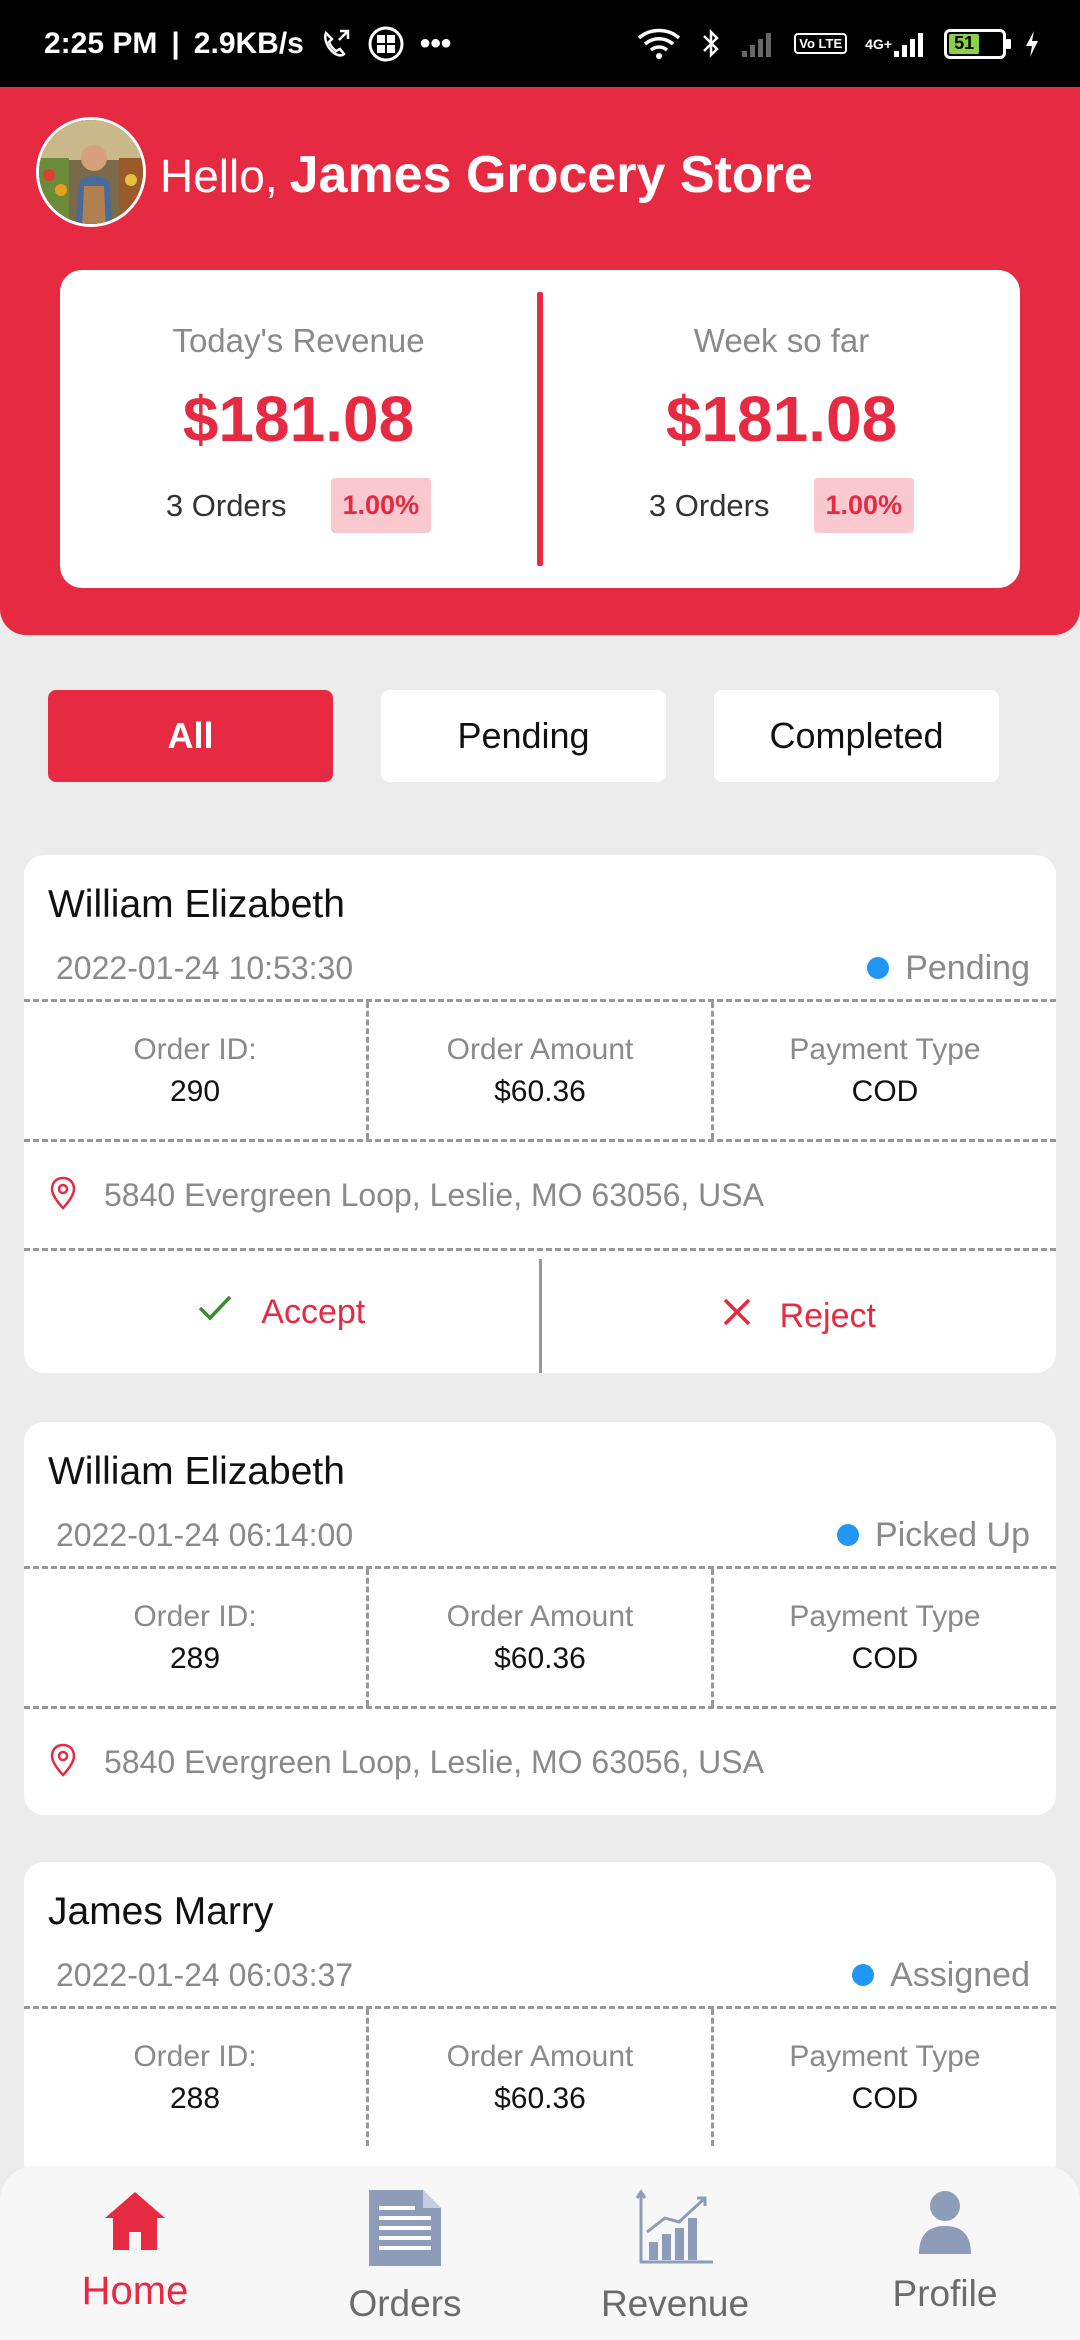 This screenshot has height=2340, width=1080. I want to click on order-datetime: 2022-01-24 06:14:00, so click(205, 1534).